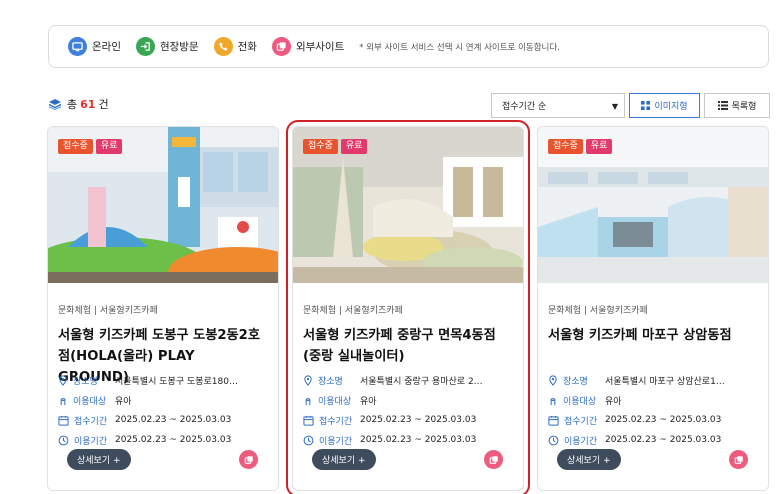  What do you see at coordinates (671, 107) in the screenshot?
I see `view-image-label: 이미지형` at bounding box center [671, 107].